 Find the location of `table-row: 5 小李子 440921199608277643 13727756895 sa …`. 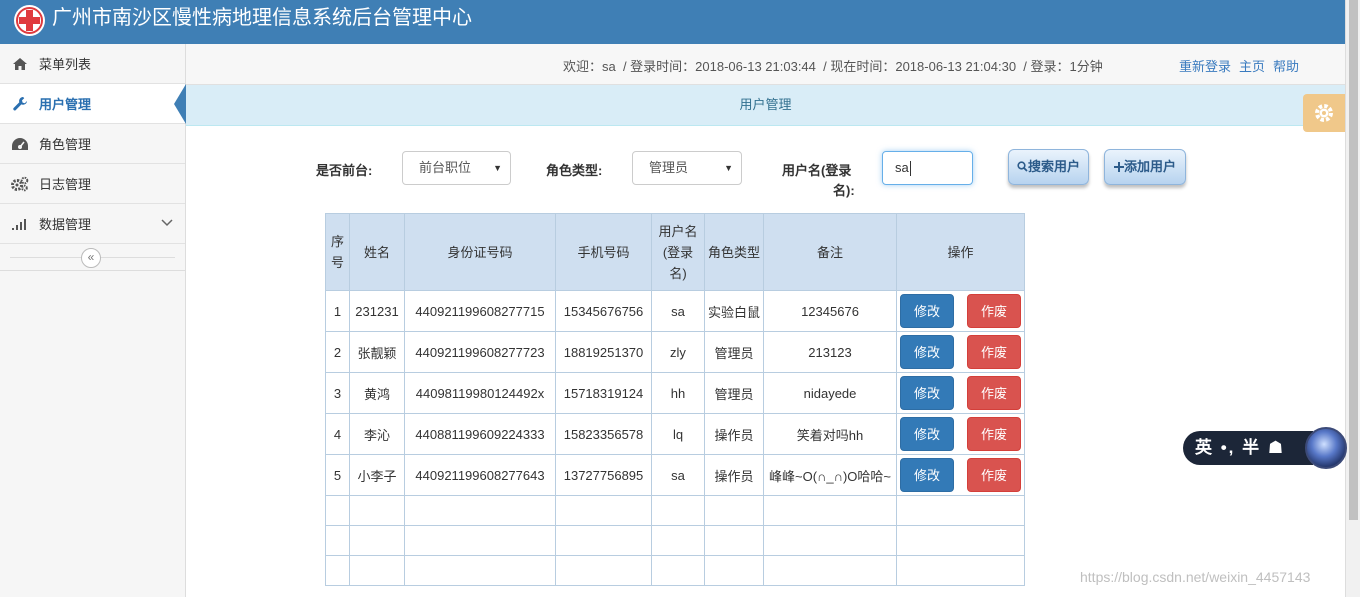

table-row: 5 小李子 440921199608277643 13727756895 sa … is located at coordinates (675, 475).